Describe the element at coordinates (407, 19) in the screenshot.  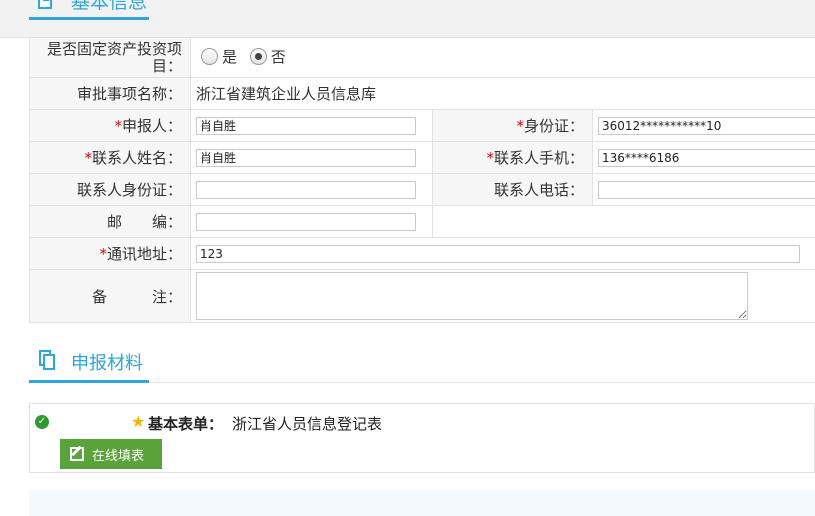
I see `top-section-band: 基本信息` at that location.